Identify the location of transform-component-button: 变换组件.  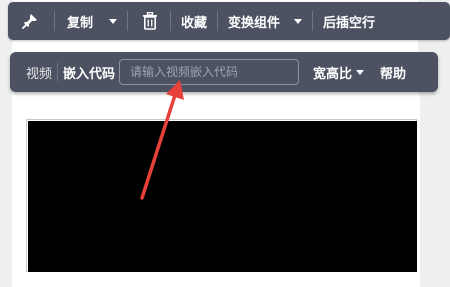
(265, 21).